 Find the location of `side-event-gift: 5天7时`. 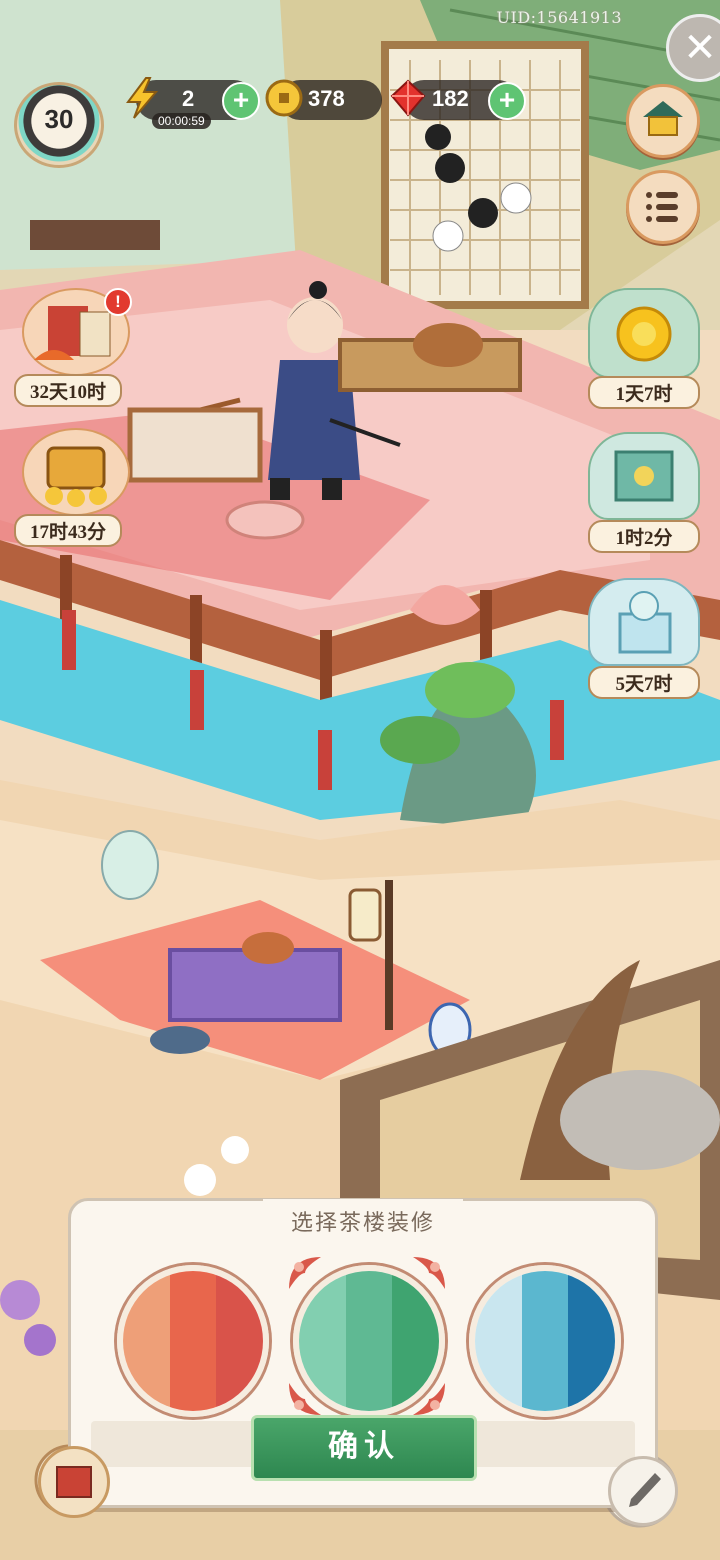

side-event-gift: 5天7时 is located at coordinates (642, 638).